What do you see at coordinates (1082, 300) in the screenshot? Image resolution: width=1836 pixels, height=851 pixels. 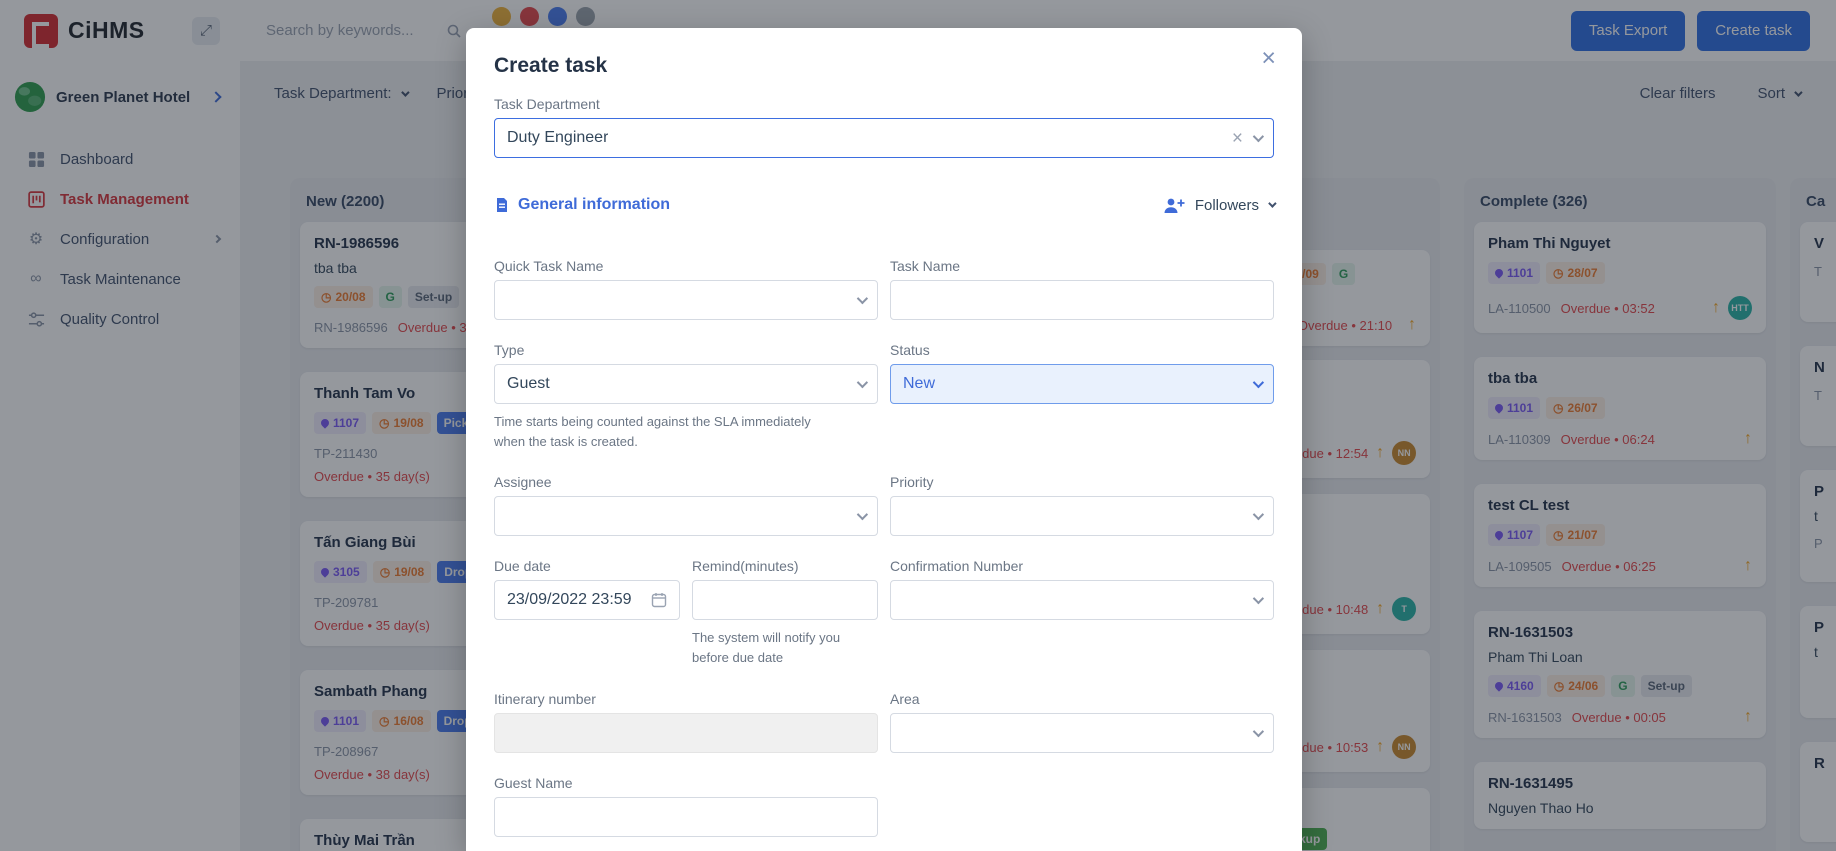 I see `task-name-input` at bounding box center [1082, 300].